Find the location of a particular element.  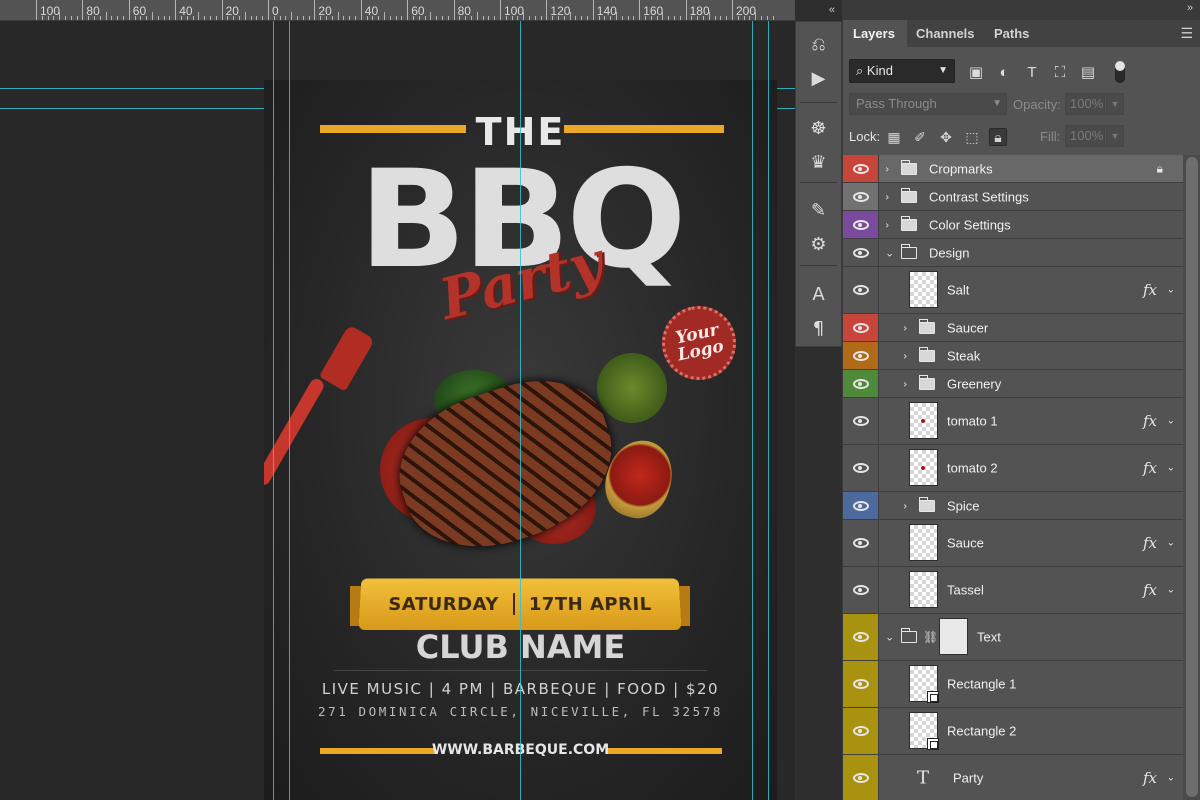

layer-row-tassel: Tassel fx ⌄ is located at coordinates (1013, 590).